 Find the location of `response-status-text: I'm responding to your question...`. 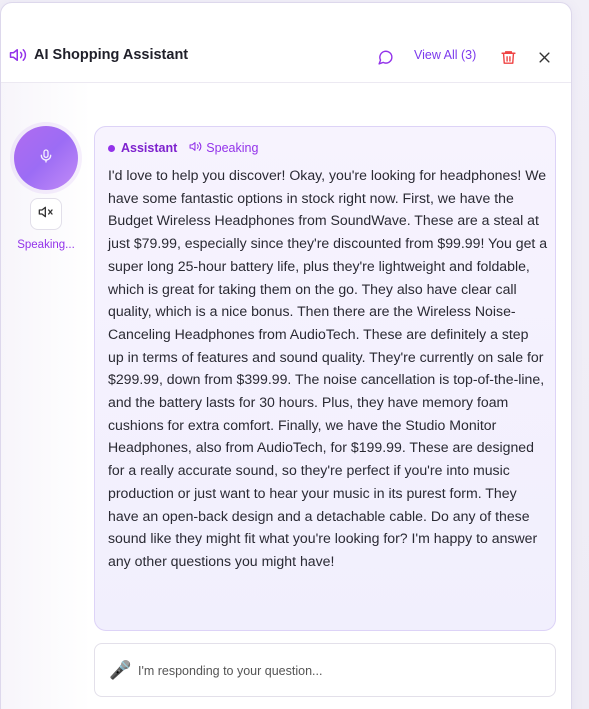

response-status-text: I'm responding to your question... is located at coordinates (230, 671).